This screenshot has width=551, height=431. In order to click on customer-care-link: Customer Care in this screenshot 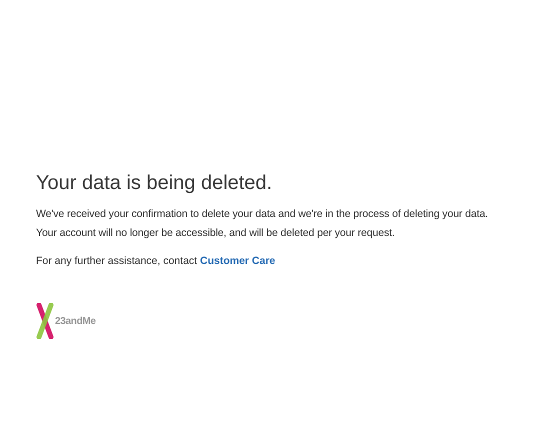, I will do `click(238, 261)`.